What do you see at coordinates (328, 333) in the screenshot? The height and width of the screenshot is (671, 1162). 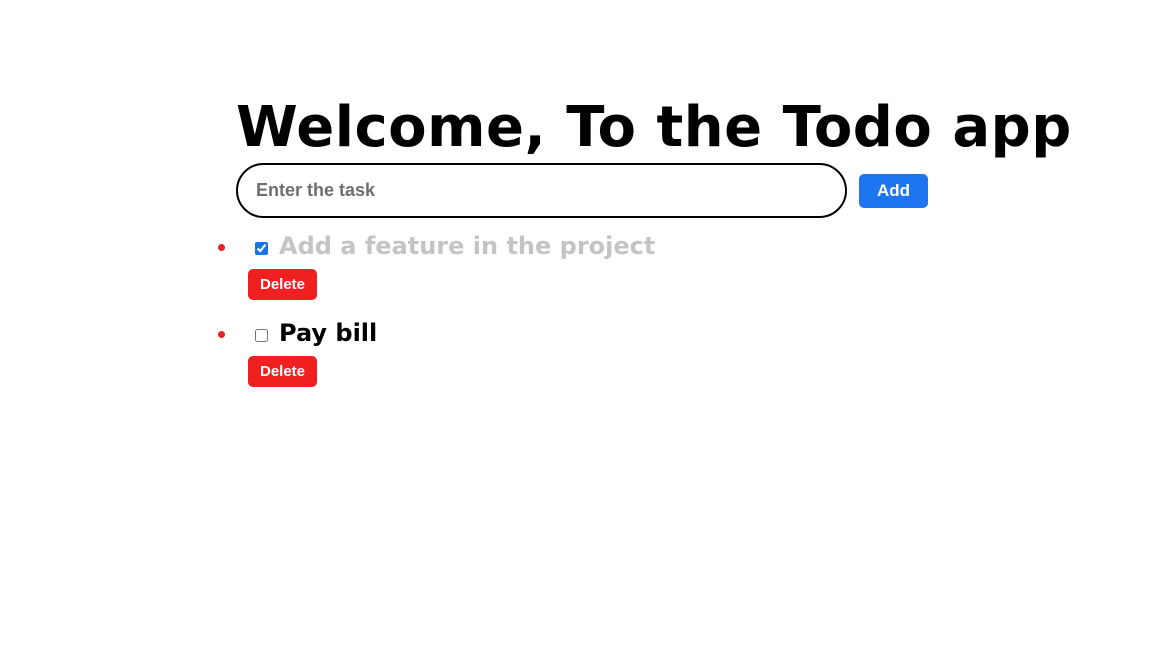 I see `todo-text: Pay bill` at bounding box center [328, 333].